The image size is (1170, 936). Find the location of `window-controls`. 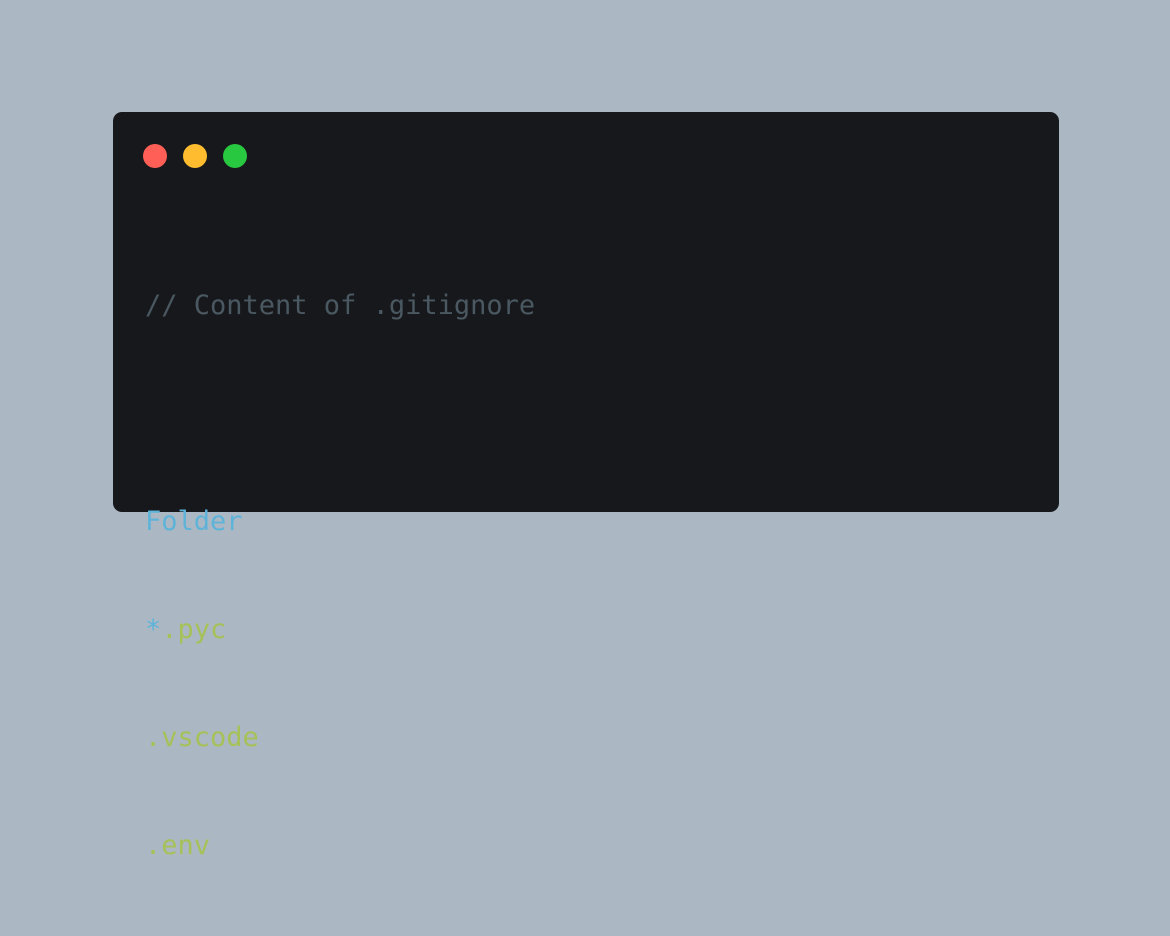

window-controls is located at coordinates (195, 156).